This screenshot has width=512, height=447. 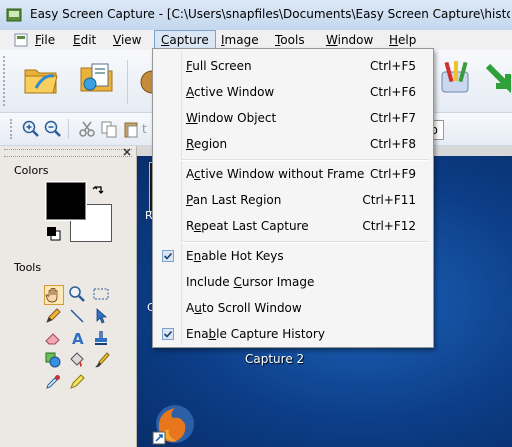 I want to click on menu-capture: Capture, so click(x=185, y=40).